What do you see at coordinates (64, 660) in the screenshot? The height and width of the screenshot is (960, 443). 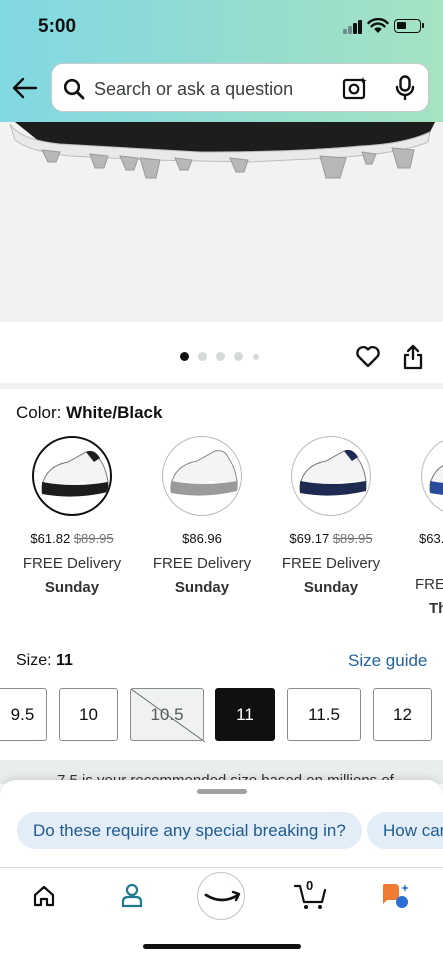 I see `size-value: 11` at bounding box center [64, 660].